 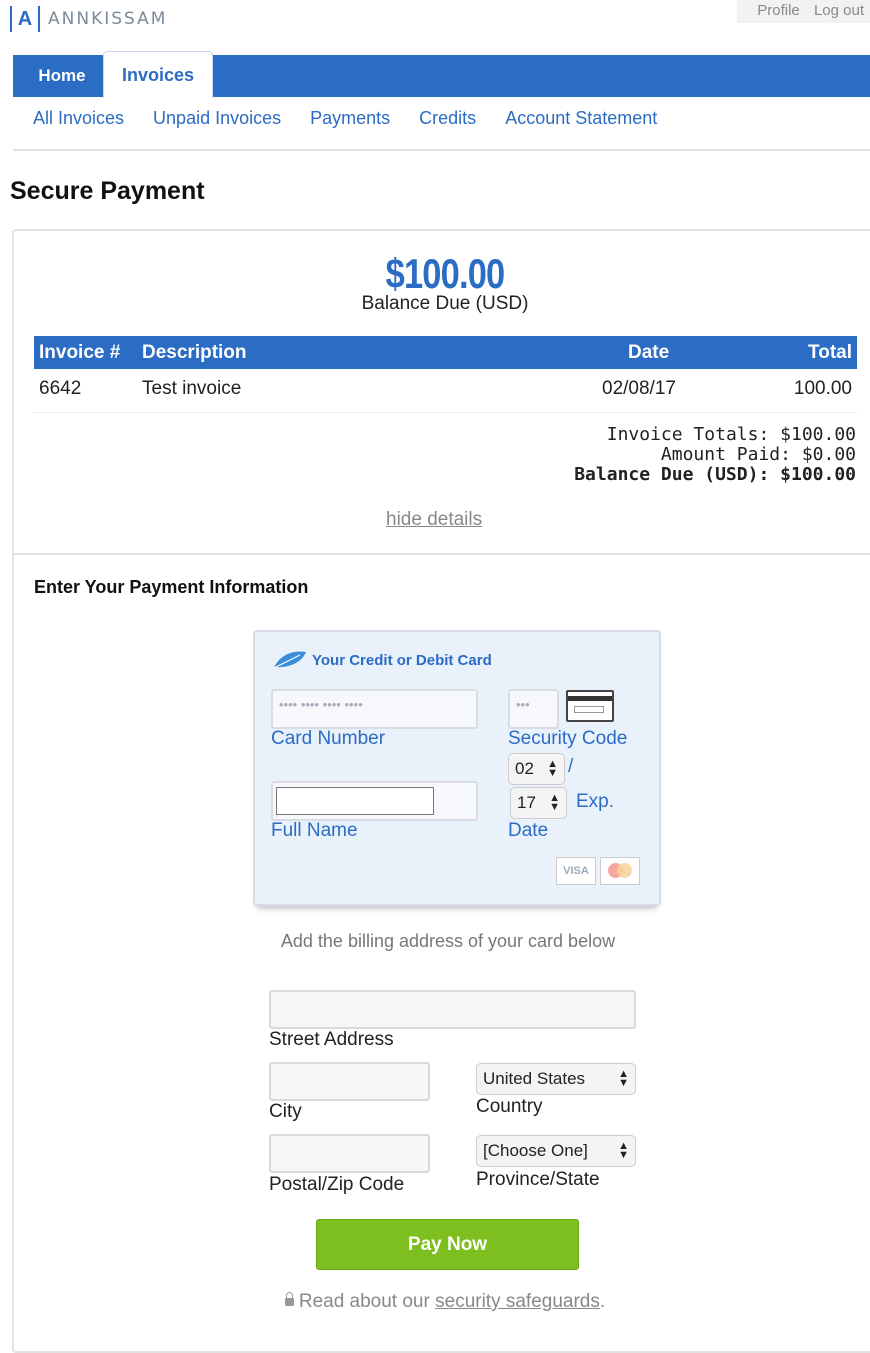 What do you see at coordinates (526, 802) in the screenshot?
I see `exp-year-value: 17` at bounding box center [526, 802].